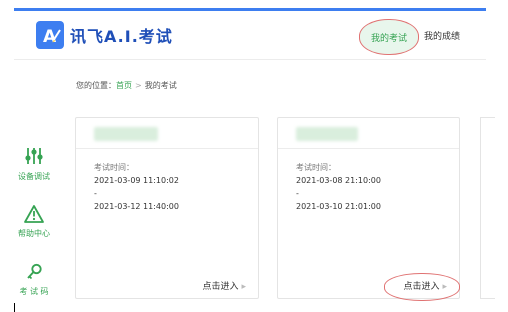  I want to click on enter-exam-label: 点击进入, so click(220, 287).